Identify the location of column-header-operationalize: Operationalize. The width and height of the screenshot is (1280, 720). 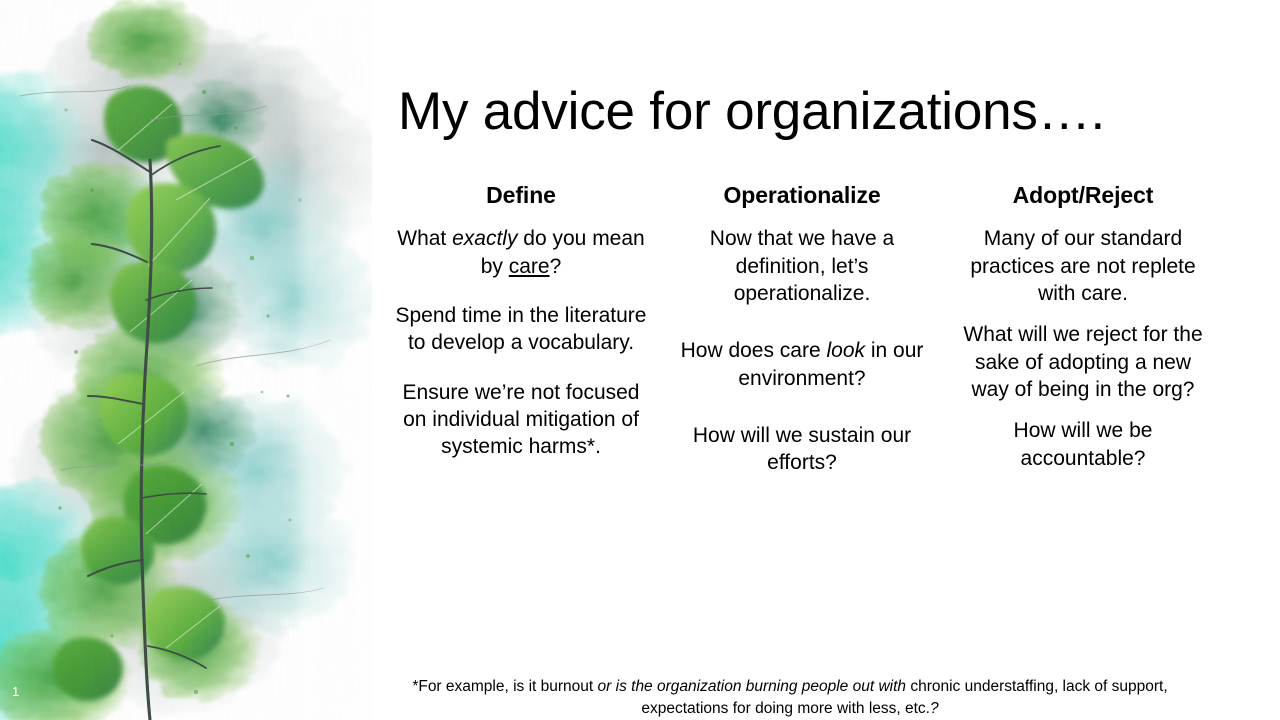
(802, 195).